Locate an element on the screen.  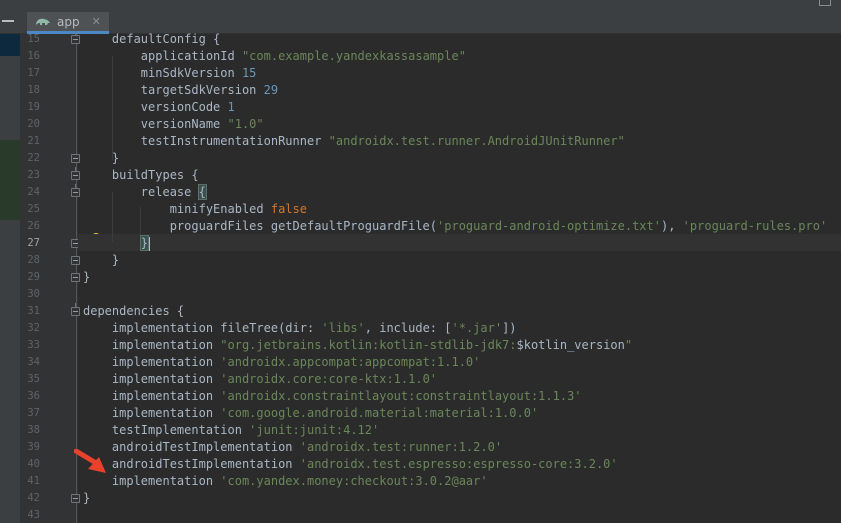
code-line-20: versionName "1.0" is located at coordinates (173, 124).